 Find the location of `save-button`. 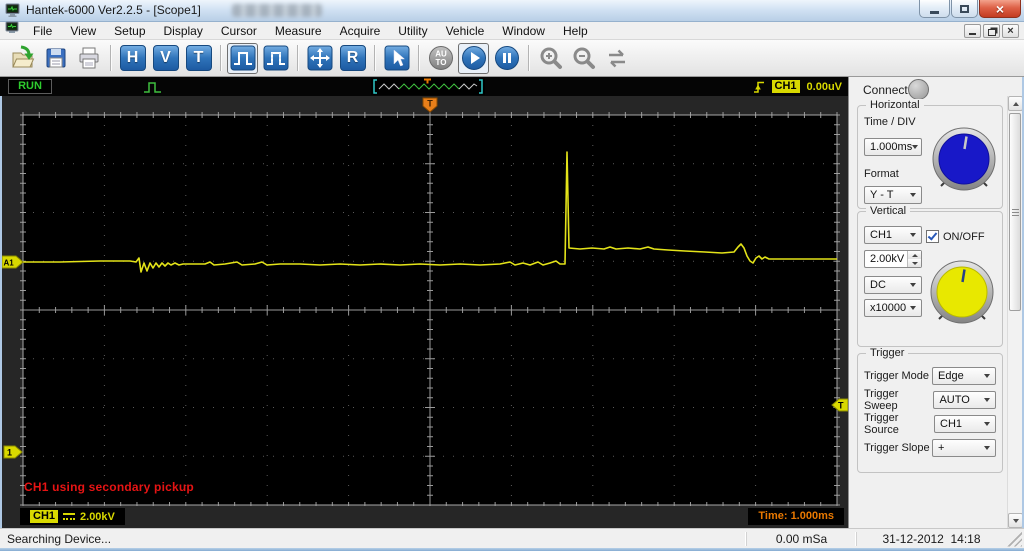

save-button is located at coordinates (55, 58).